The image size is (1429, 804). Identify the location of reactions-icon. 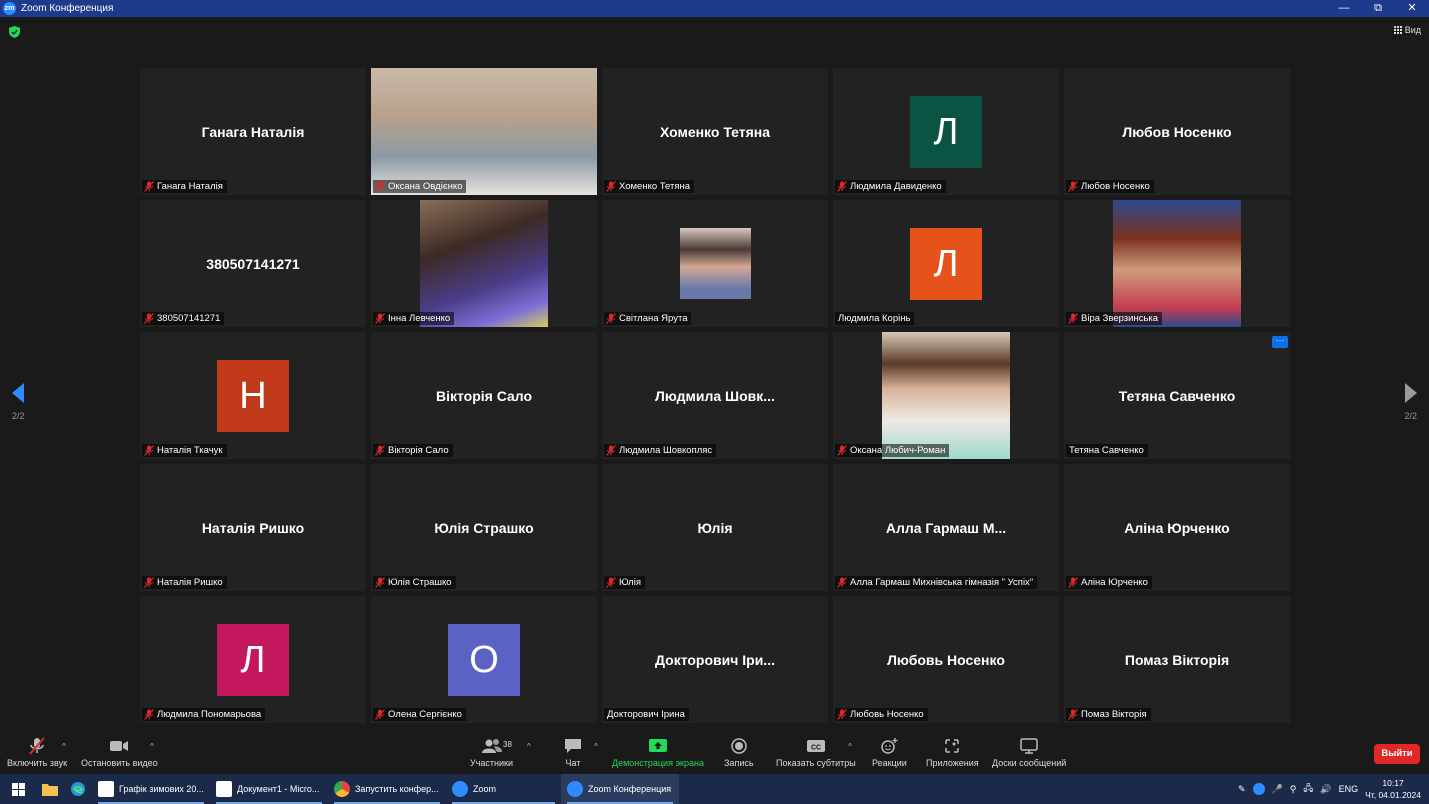
(889, 746).